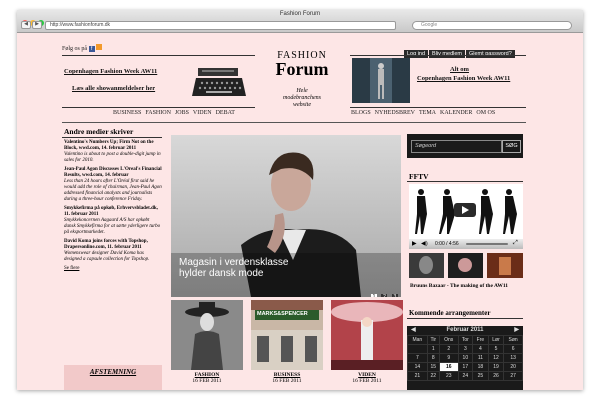 This screenshot has width=600, height=405. I want to click on nav-debat: DEBAT, so click(225, 113).